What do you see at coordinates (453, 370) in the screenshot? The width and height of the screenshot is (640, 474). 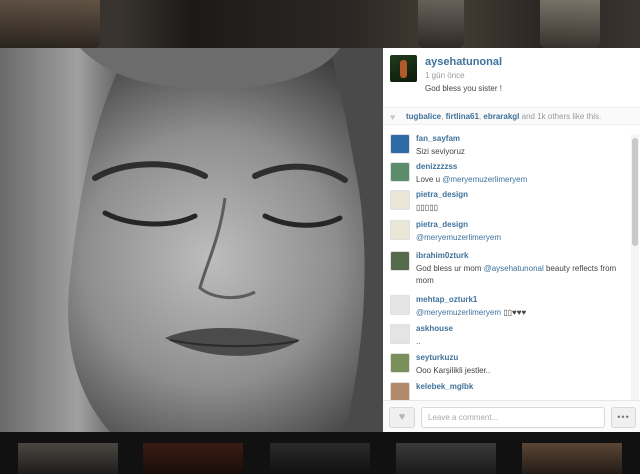 I see `comment-text-segment: Ooo Karşilikli jestler..` at bounding box center [453, 370].